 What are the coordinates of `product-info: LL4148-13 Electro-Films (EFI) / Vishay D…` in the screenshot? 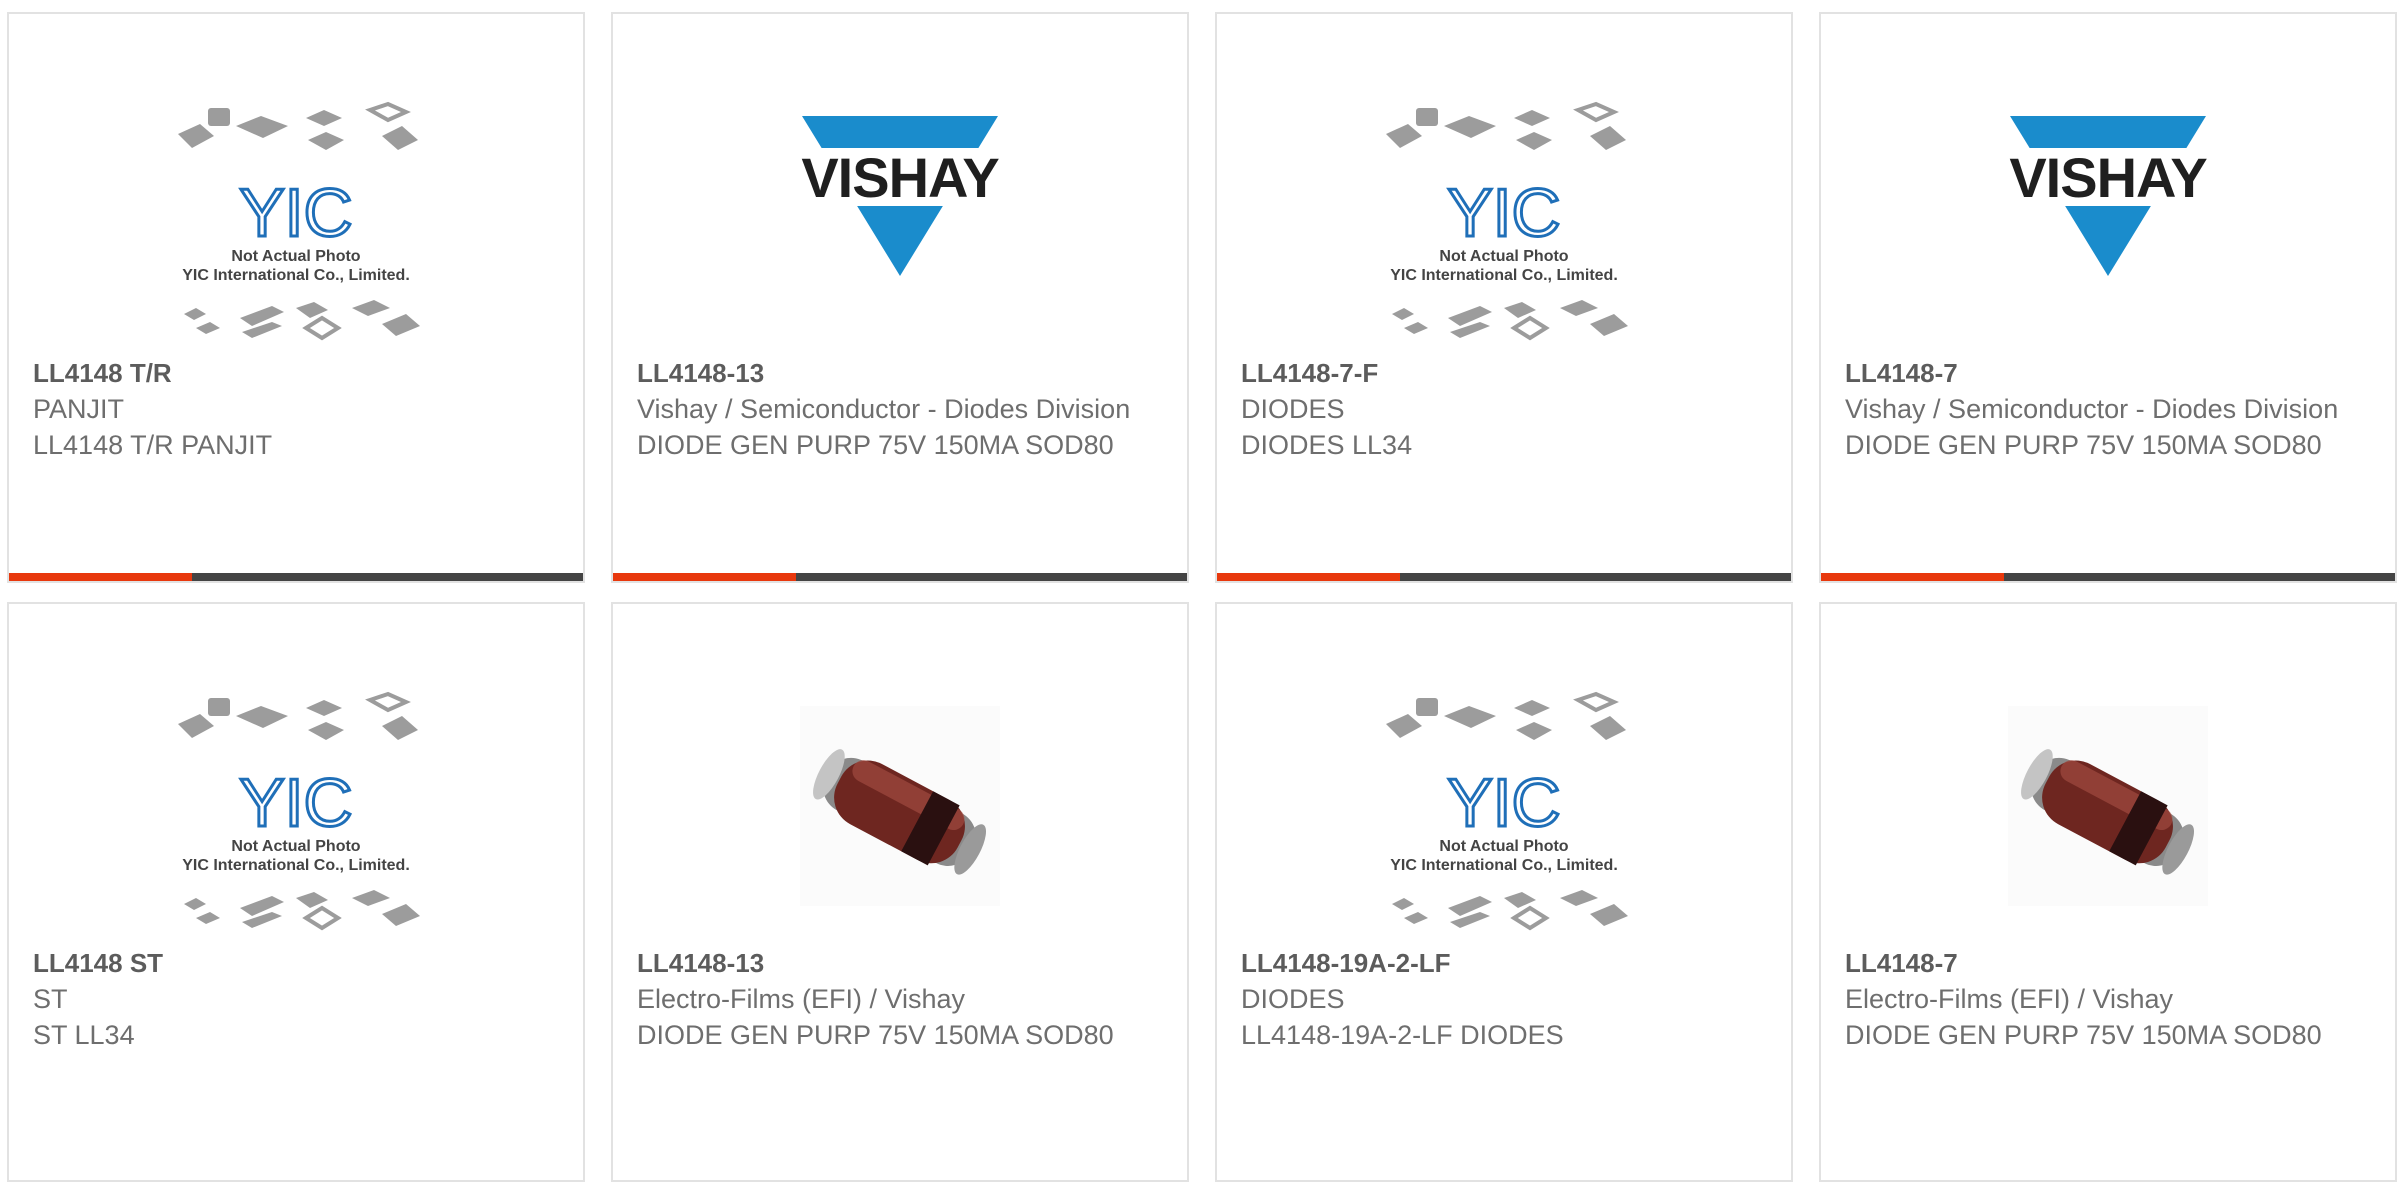 It's located at (902, 999).